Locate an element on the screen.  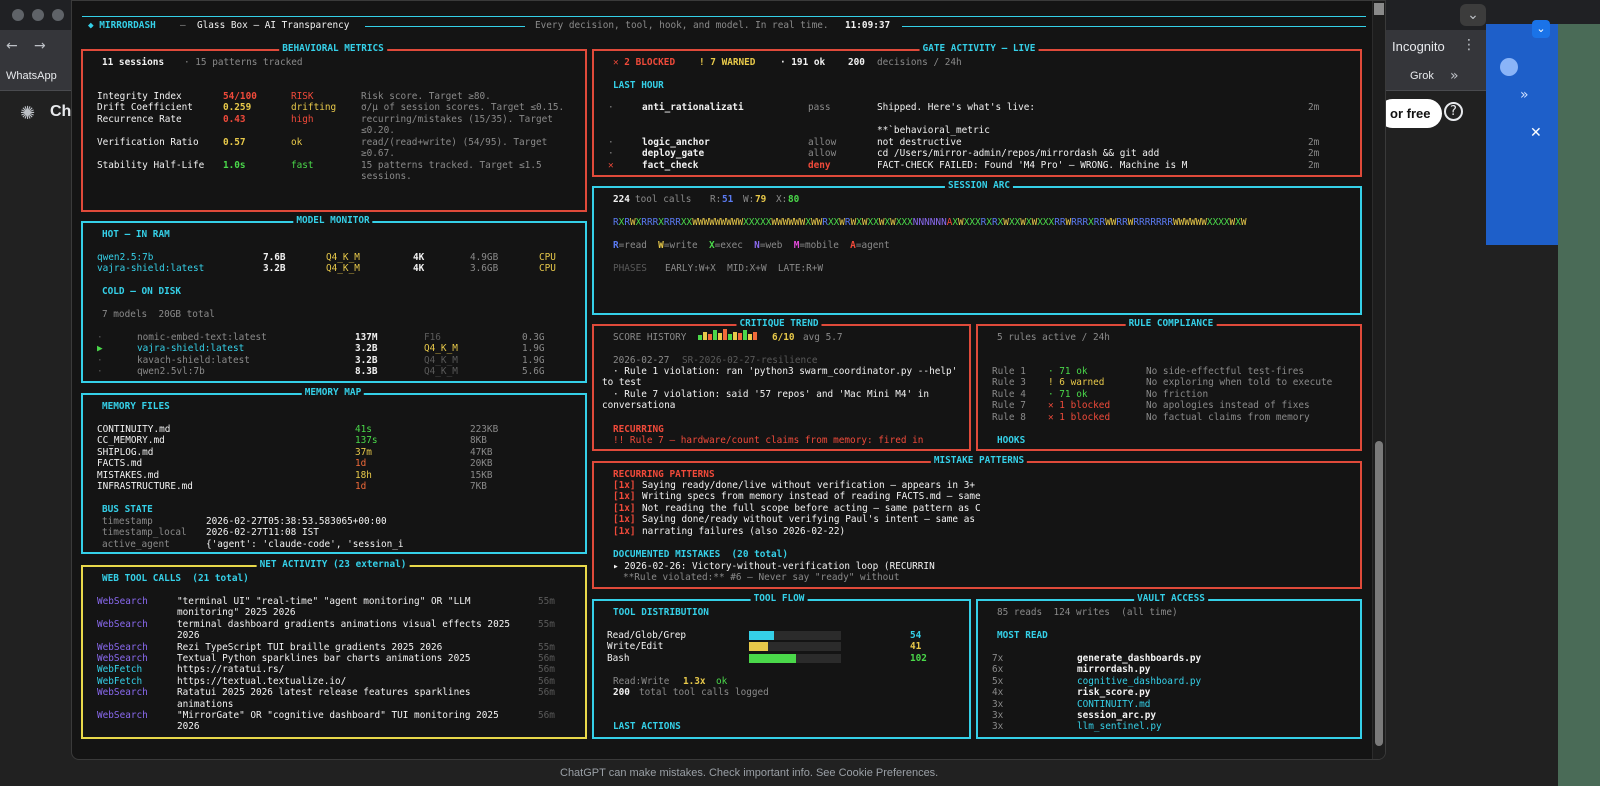
window-close-dot is located at coordinates (18, 15).